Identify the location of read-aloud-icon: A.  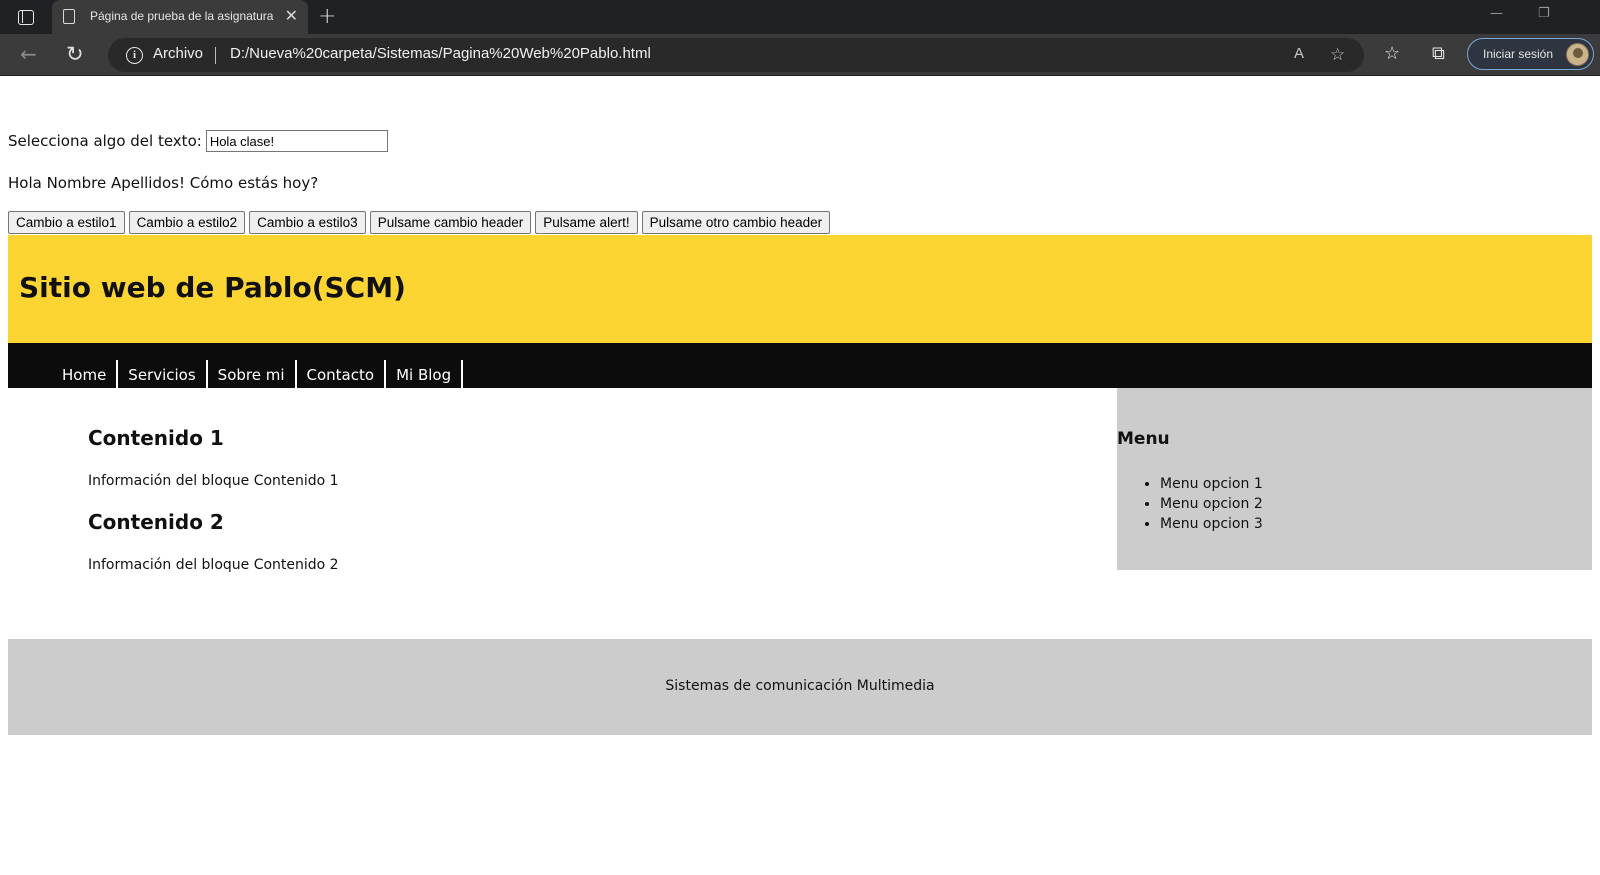
(1299, 53).